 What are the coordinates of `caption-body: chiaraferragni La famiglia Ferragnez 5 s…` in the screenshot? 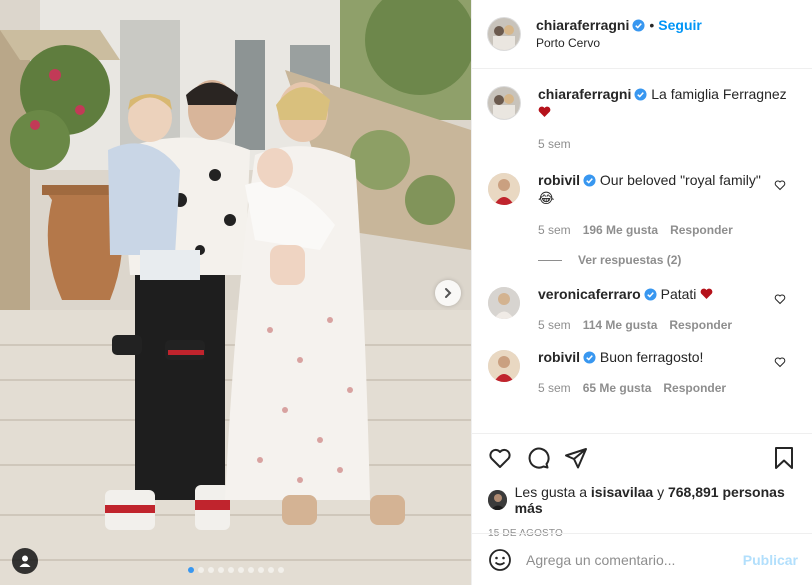 It's located at (667, 119).